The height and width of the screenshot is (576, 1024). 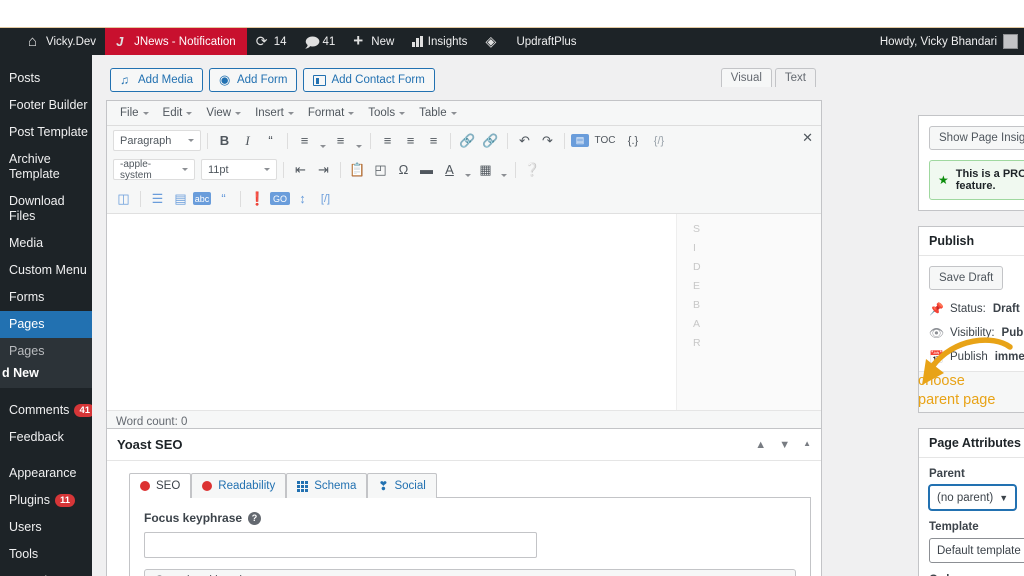 What do you see at coordinates (470, 485) in the screenshot?
I see `yoast-tabs: SEO Readability Schema ❣ Social` at bounding box center [470, 485].